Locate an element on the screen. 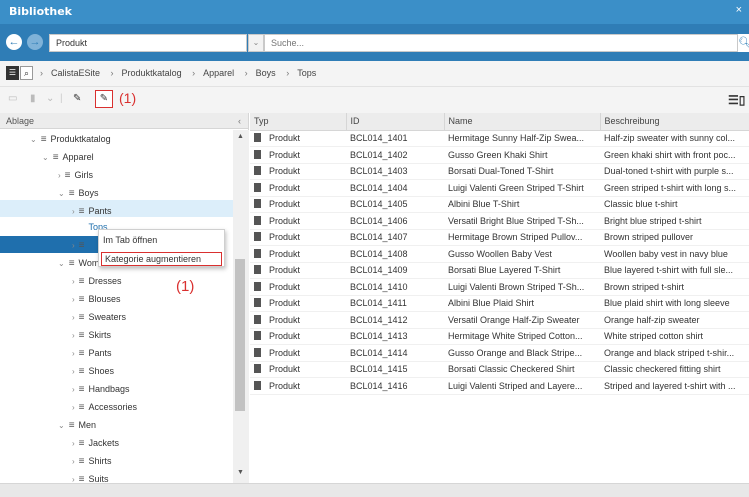 Image resolution: width=749 pixels, height=497 pixels. scrollbar-thumb is located at coordinates (240, 335).